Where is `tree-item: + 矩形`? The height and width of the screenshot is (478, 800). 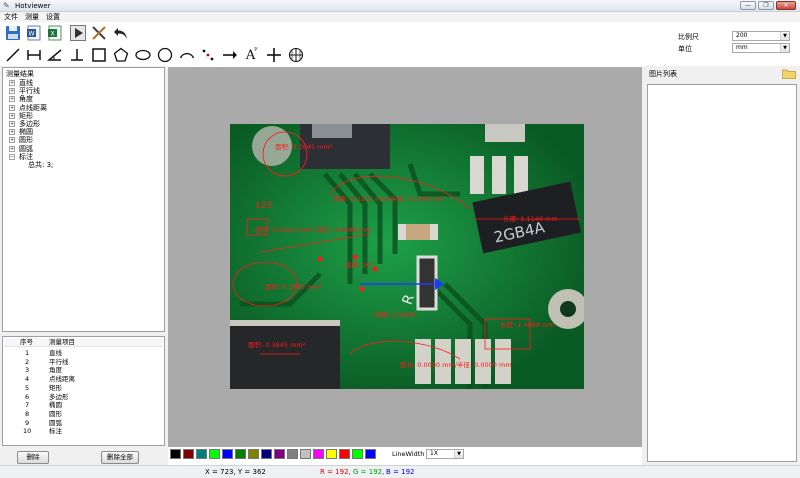 tree-item: + 矩形 is located at coordinates (21, 116).